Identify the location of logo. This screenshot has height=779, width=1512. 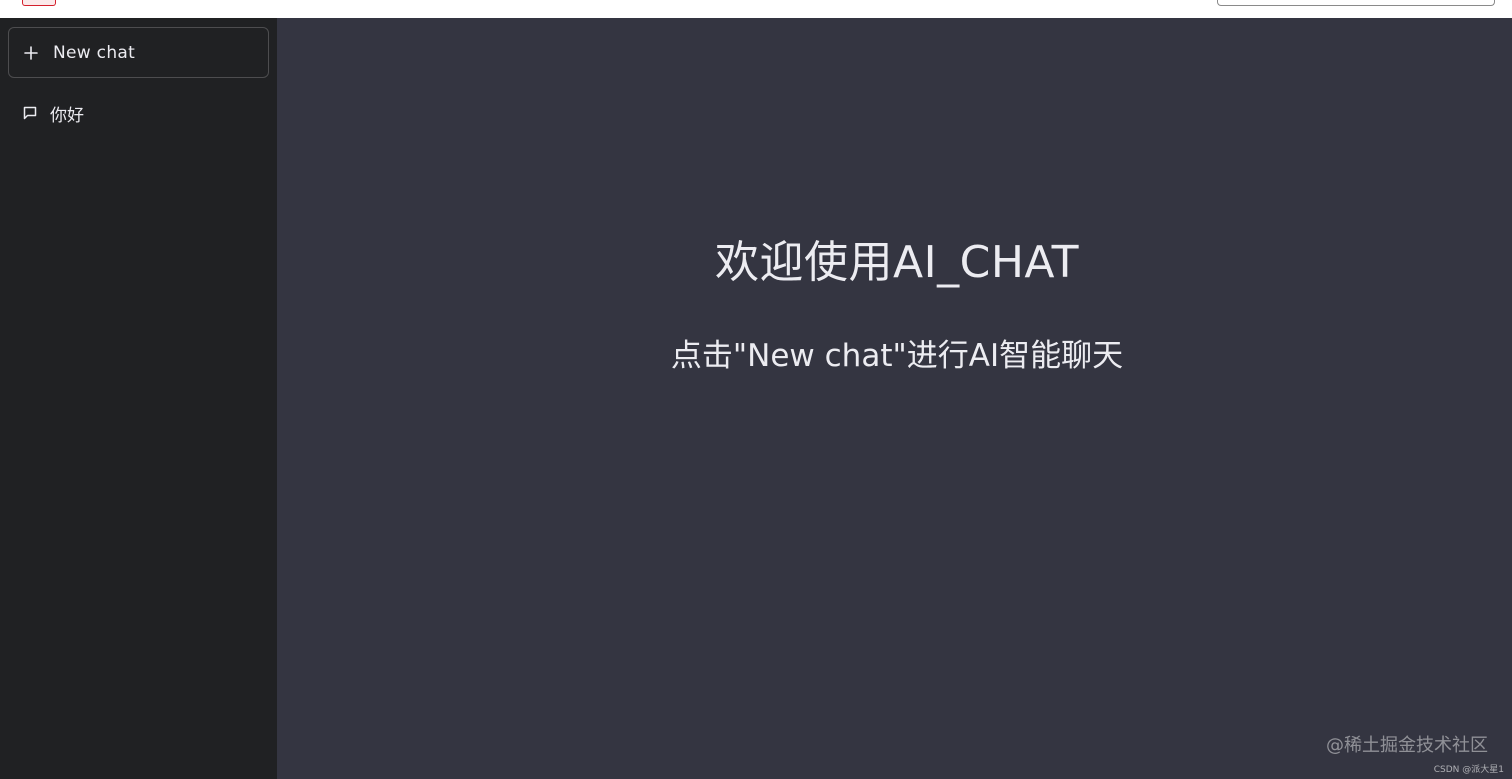
(39, 3).